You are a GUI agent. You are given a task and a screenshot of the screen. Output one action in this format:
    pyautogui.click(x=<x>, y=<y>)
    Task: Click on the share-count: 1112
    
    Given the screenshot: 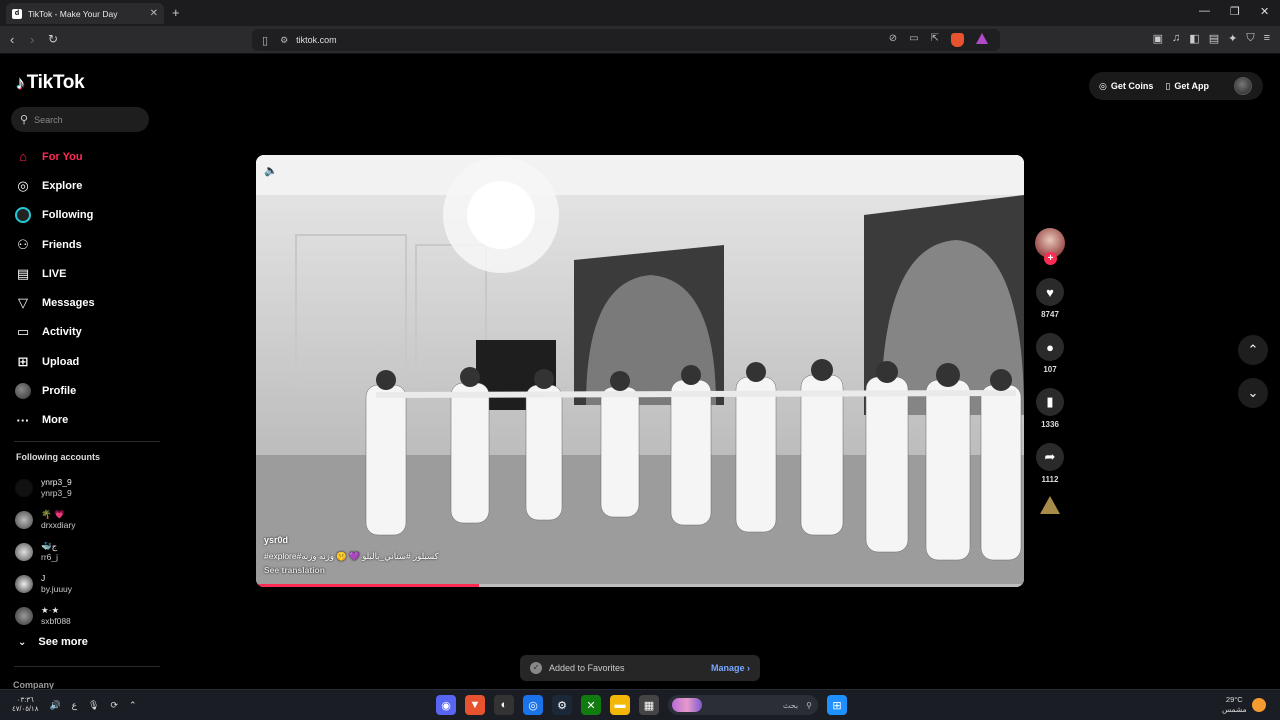 What is the action you would take?
    pyautogui.click(x=1050, y=479)
    